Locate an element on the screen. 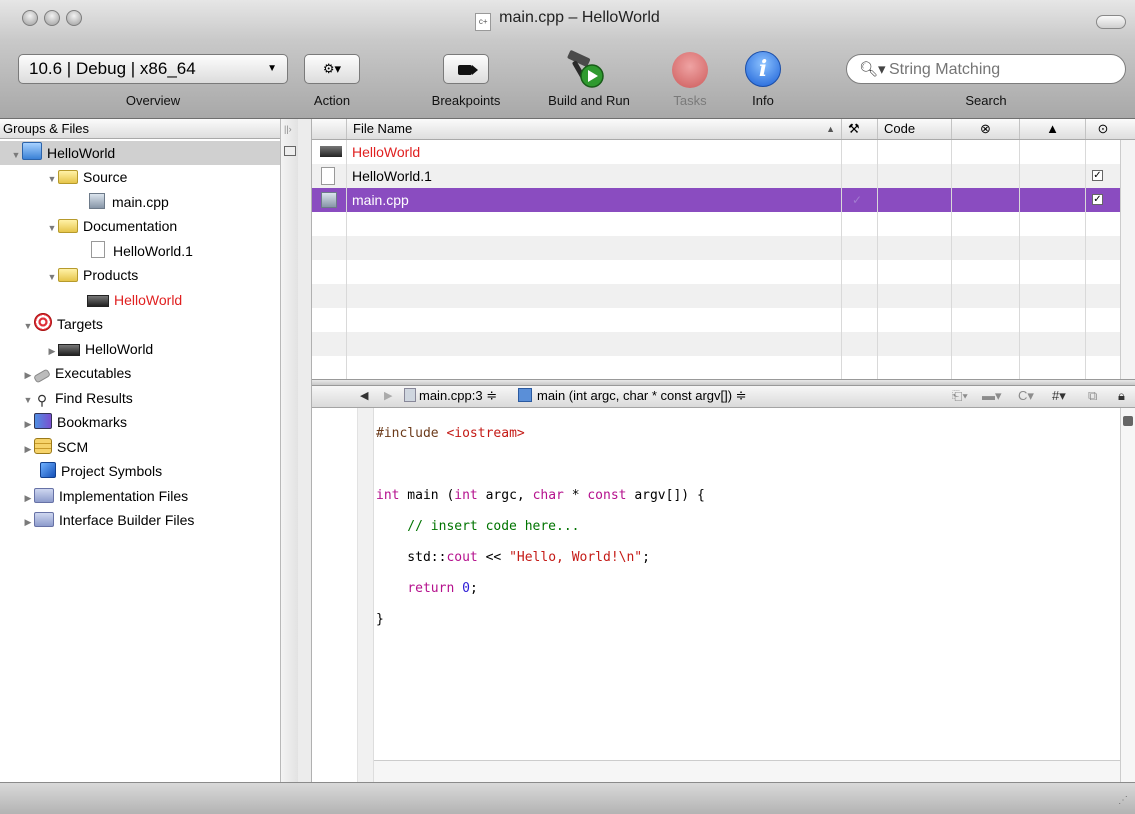 The width and height of the screenshot is (1135, 814). sidebar-item-interface-builder-files: ▶ Interface Builder Files is located at coordinates (140, 520).